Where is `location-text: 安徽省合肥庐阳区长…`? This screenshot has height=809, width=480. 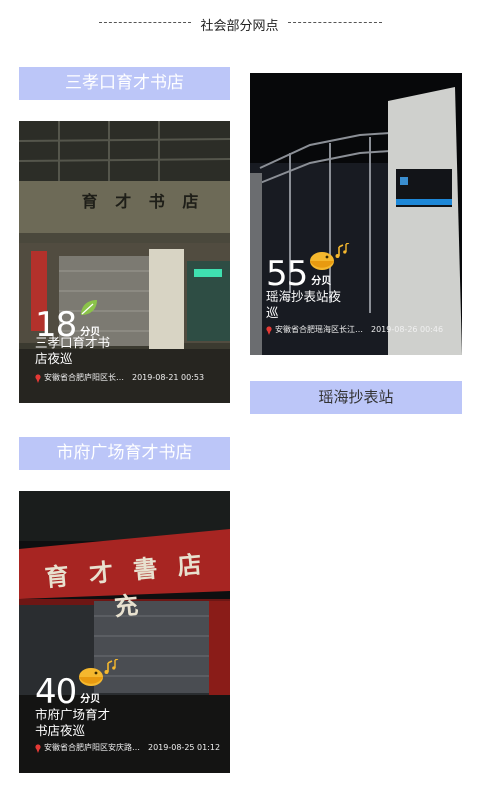
location-text: 安徽省合肥庐阳区长… is located at coordinates (84, 377).